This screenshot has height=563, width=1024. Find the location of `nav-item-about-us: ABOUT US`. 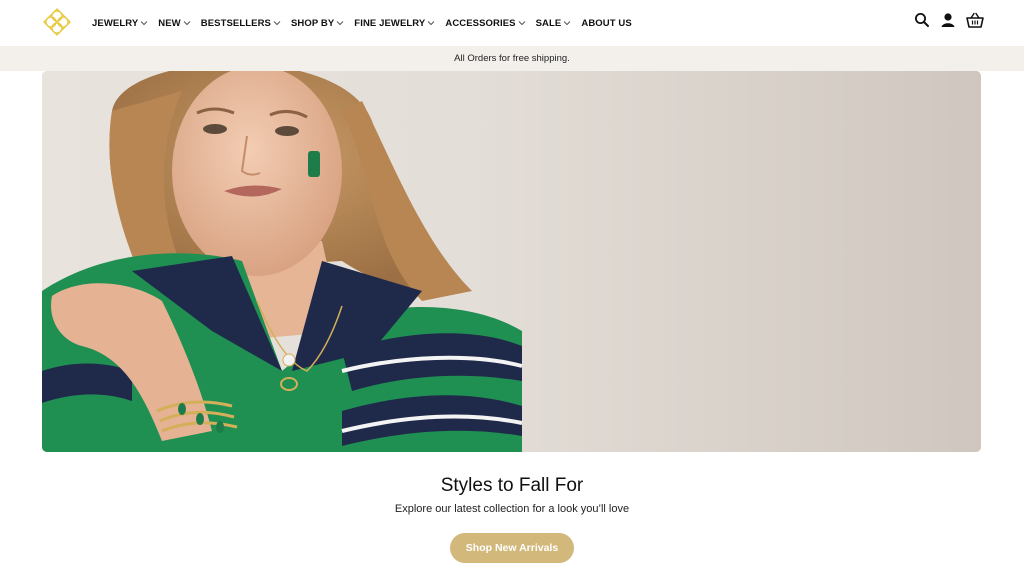

nav-item-about-us: ABOUT US is located at coordinates (606, 23).